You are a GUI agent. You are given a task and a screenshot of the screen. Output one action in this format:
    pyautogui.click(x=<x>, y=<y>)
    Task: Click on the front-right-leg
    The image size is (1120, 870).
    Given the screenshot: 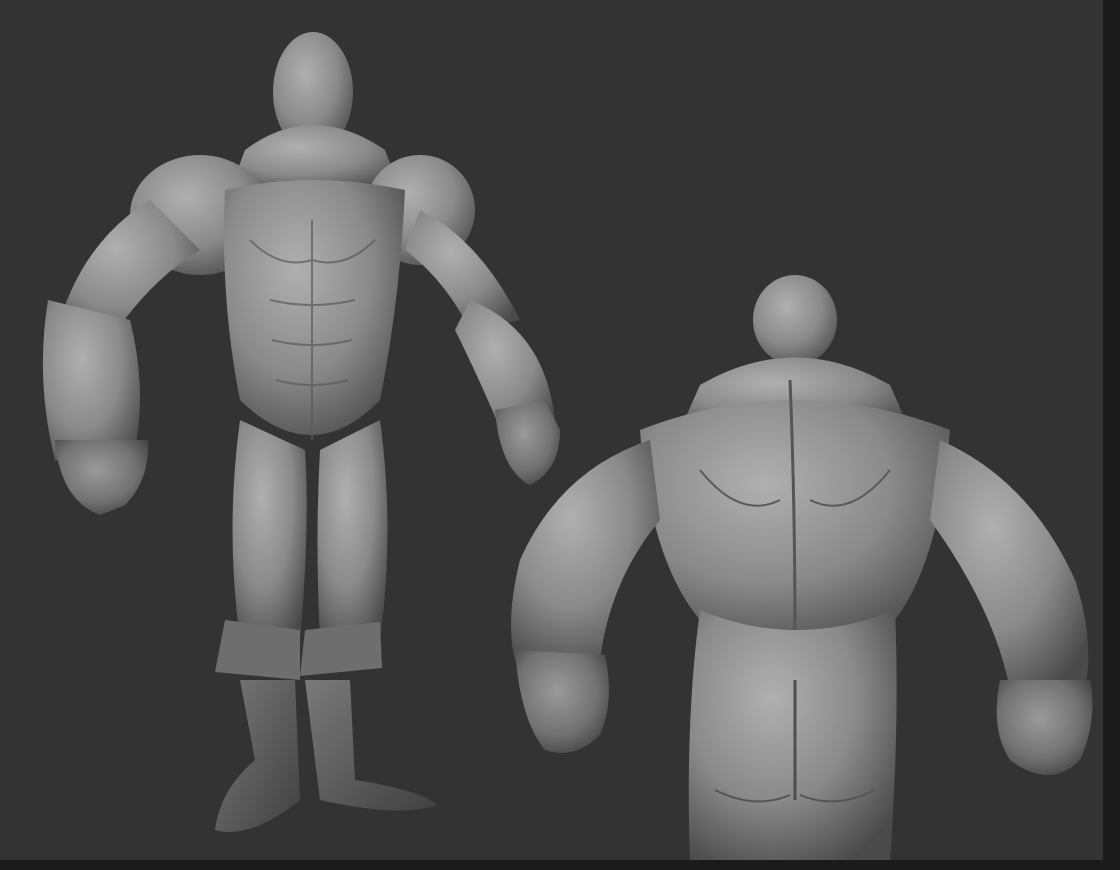 What is the action you would take?
    pyautogui.click(x=352, y=530)
    